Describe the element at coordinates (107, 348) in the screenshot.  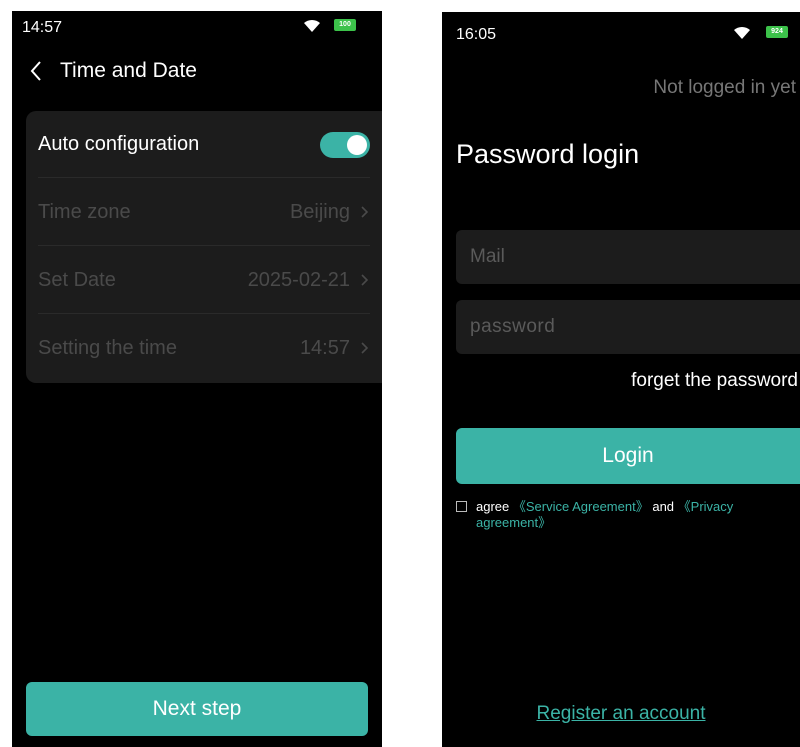
I see `set-time-label: Setting the time` at that location.